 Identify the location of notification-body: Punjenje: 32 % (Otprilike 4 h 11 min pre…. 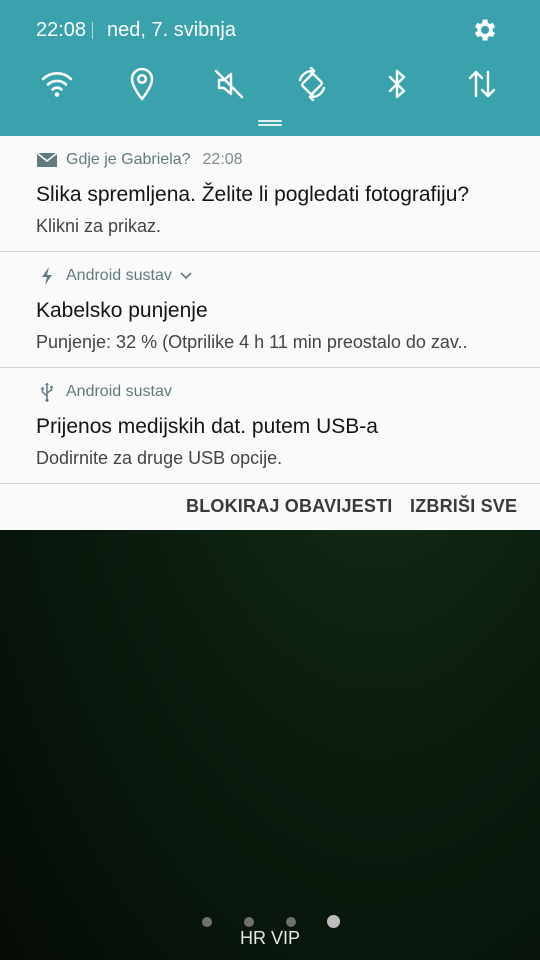
(252, 342).